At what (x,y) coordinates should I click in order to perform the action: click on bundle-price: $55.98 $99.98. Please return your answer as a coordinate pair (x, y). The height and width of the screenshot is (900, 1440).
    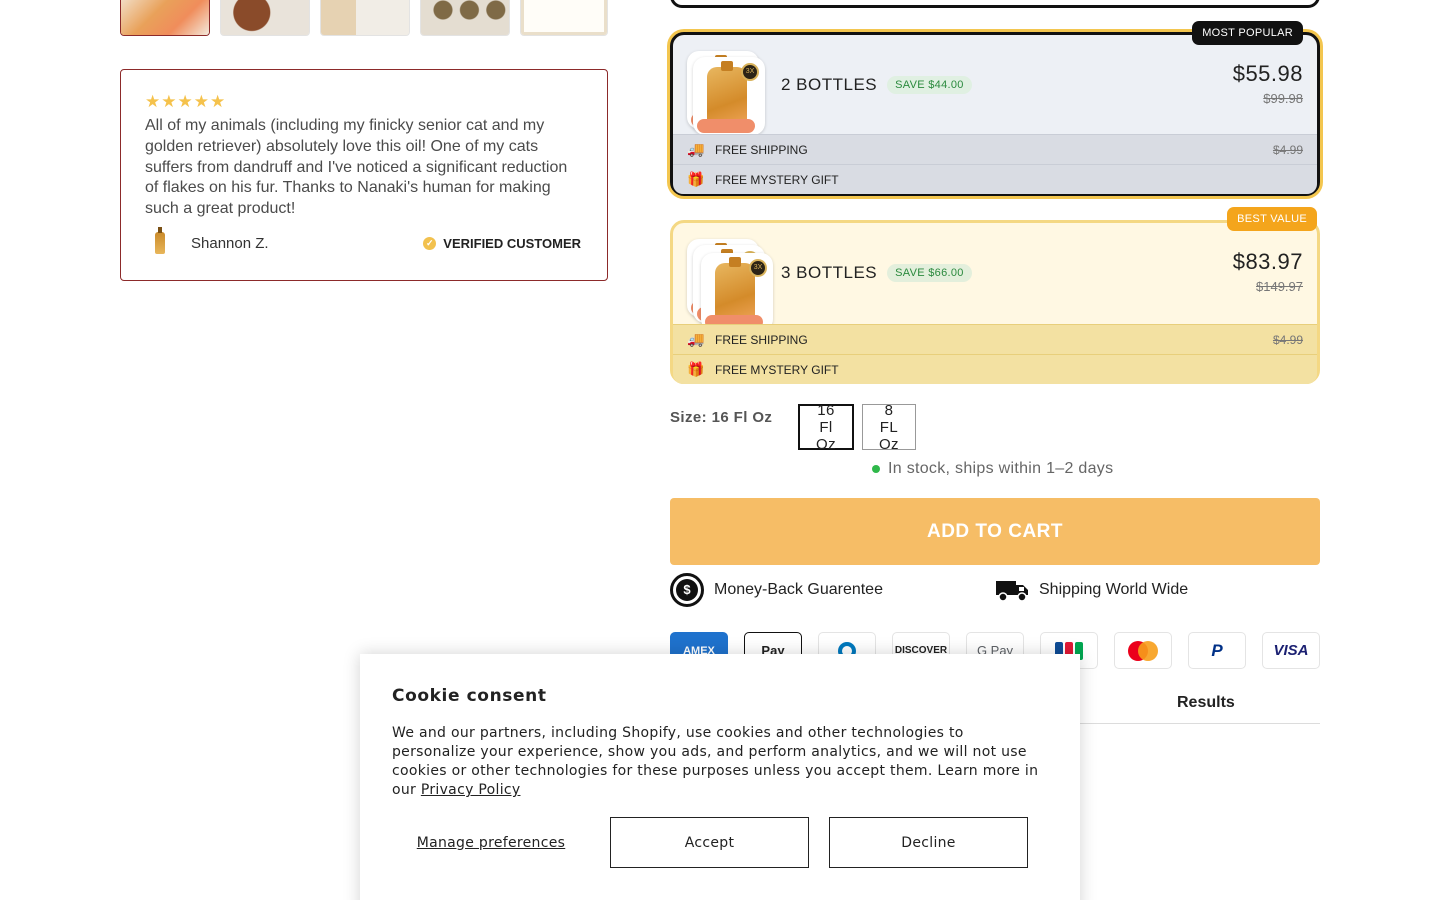
    Looking at the image, I should click on (1268, 83).